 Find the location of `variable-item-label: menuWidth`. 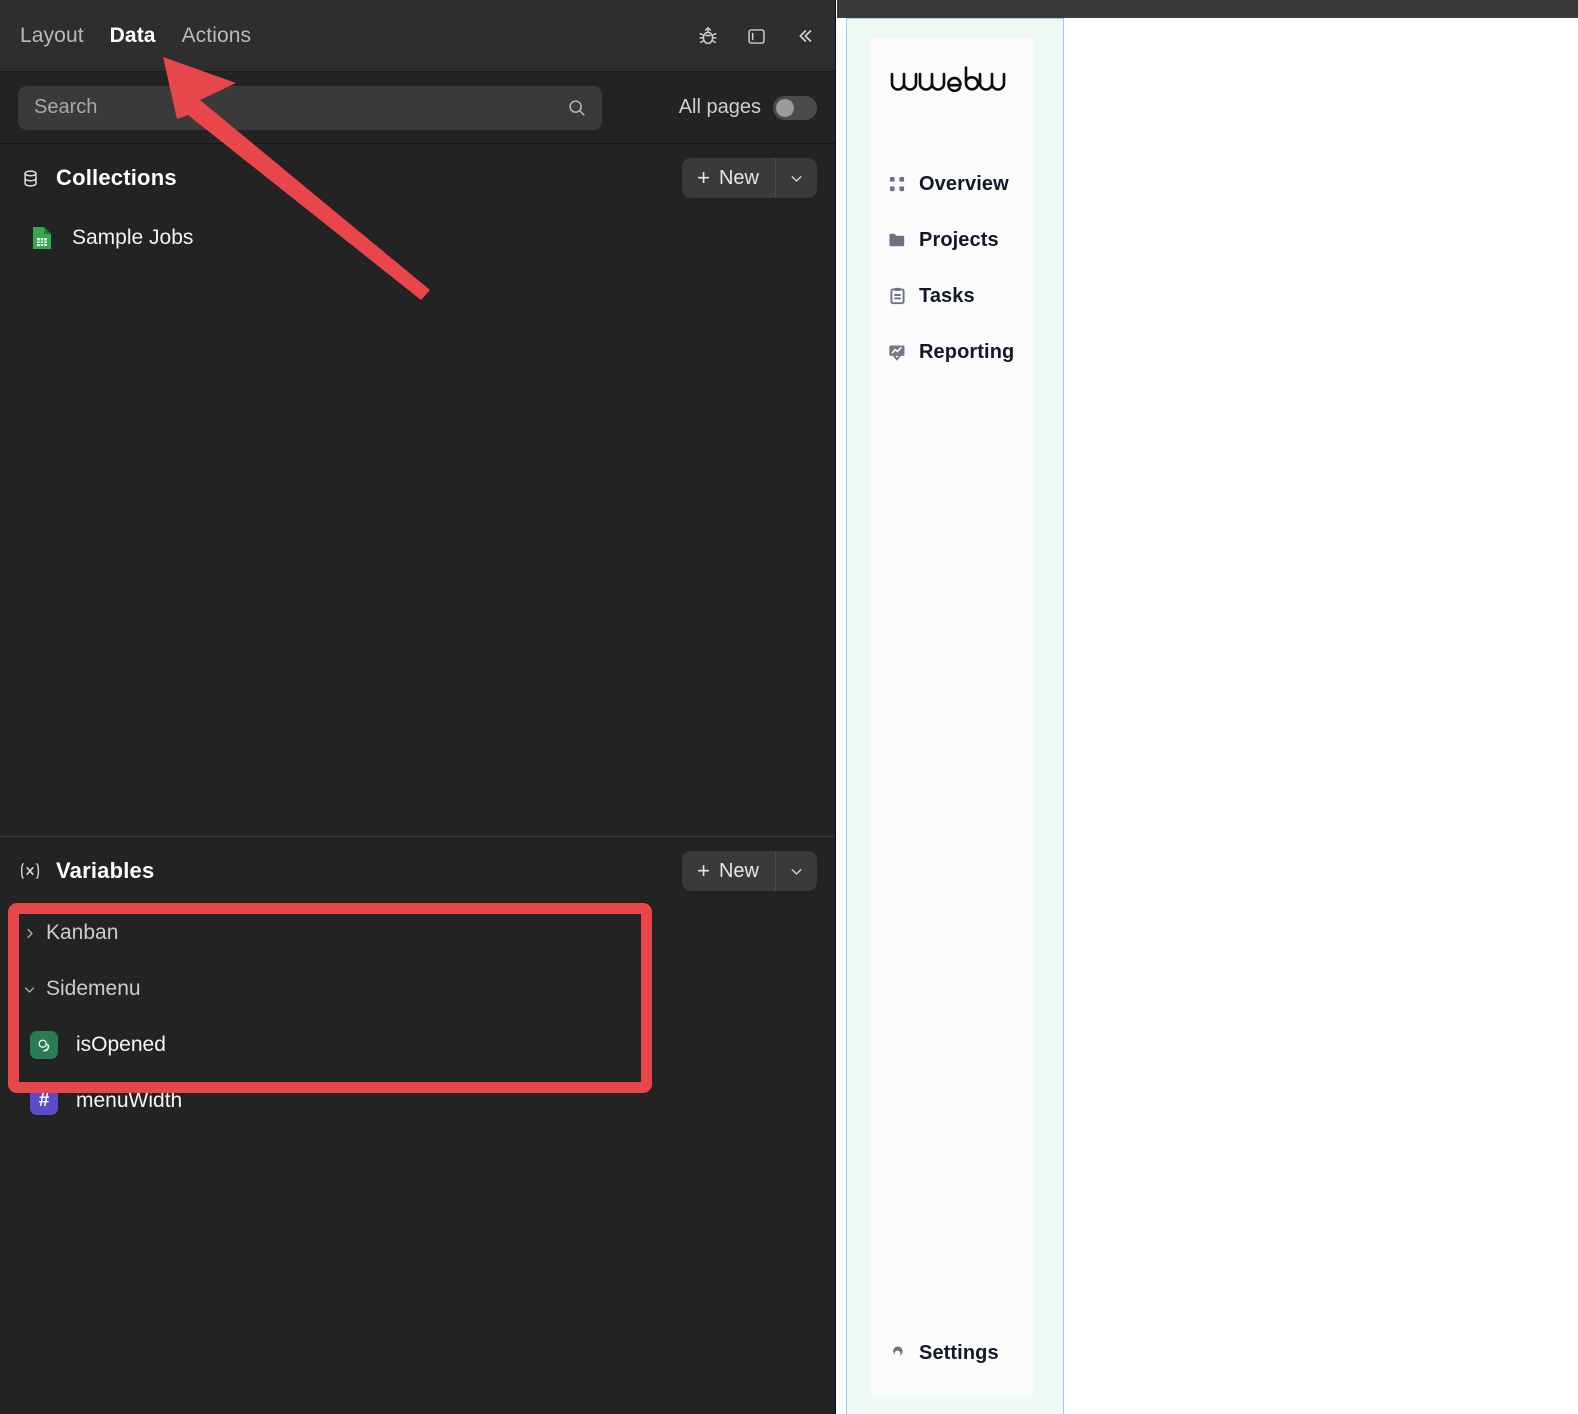

variable-item-label: menuWidth is located at coordinates (129, 1100).